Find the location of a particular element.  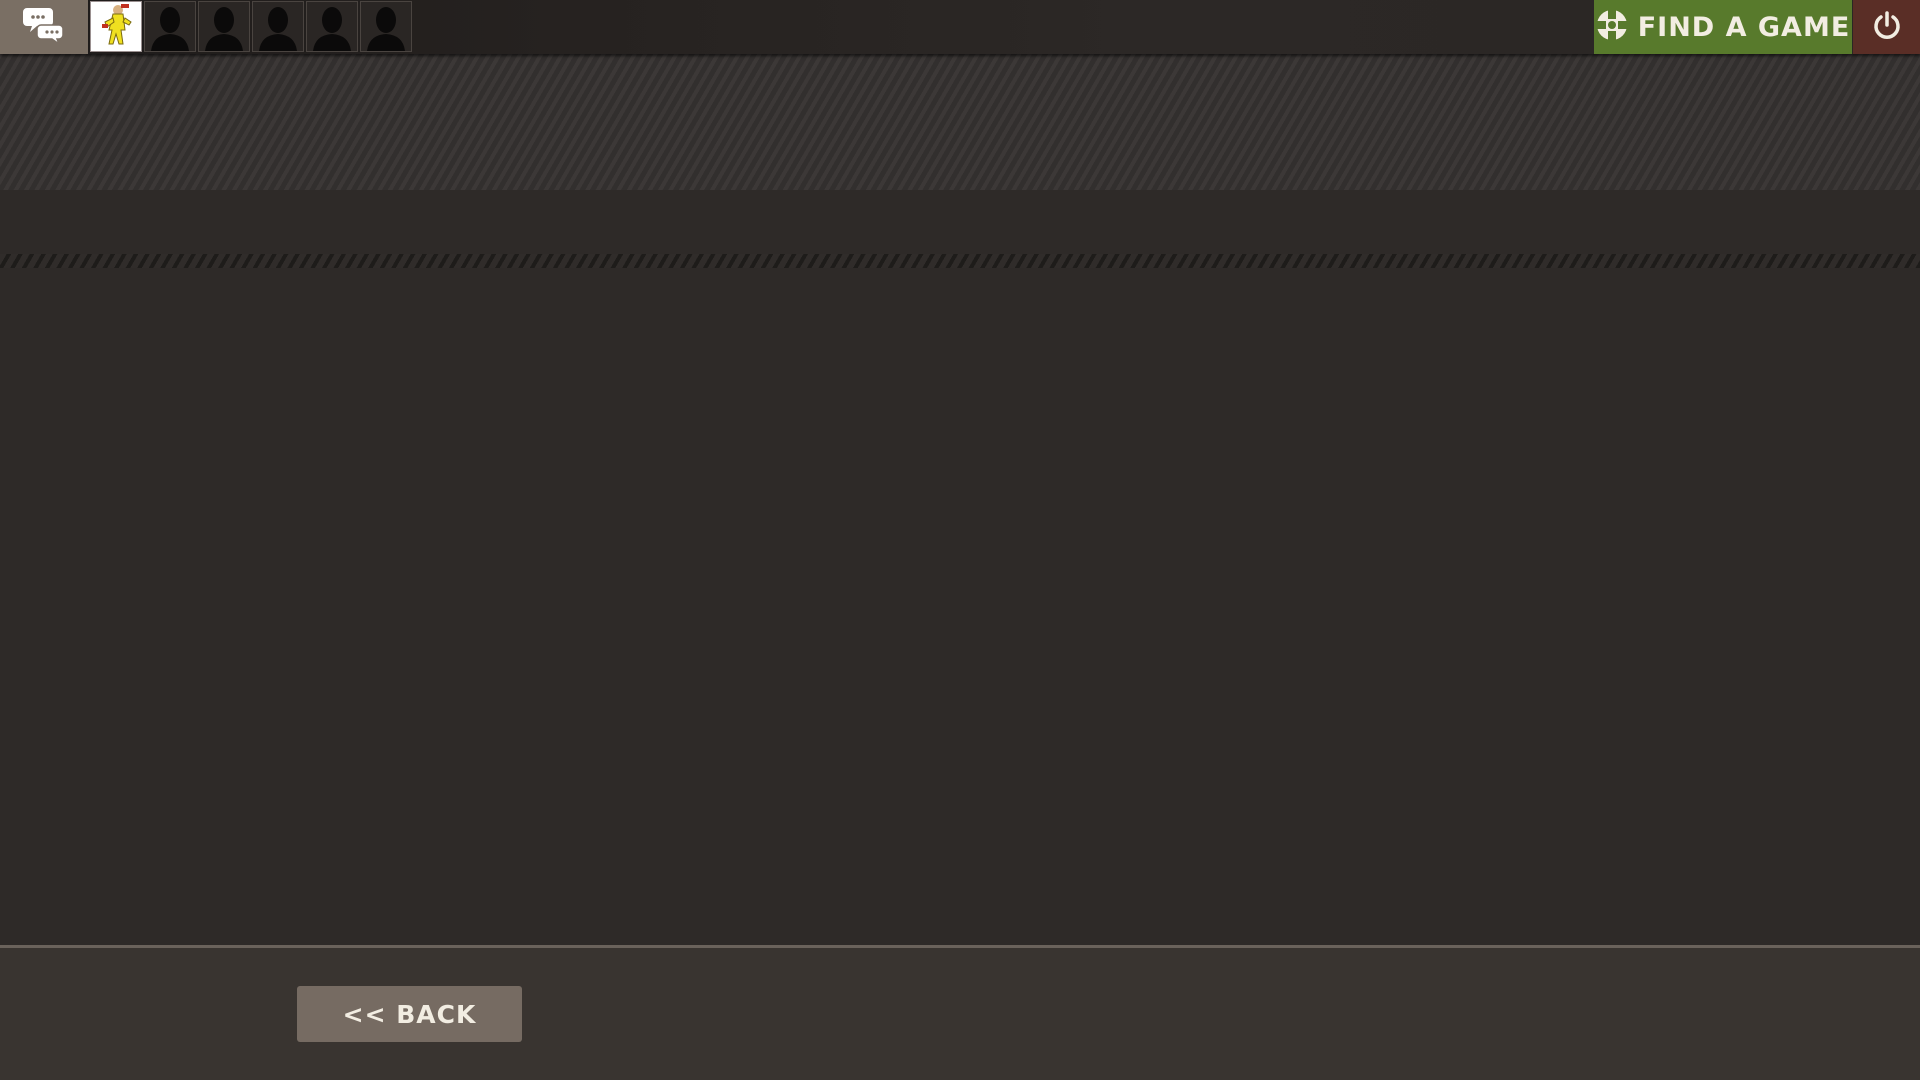

chat-bubbles-icon is located at coordinates (44, 27).